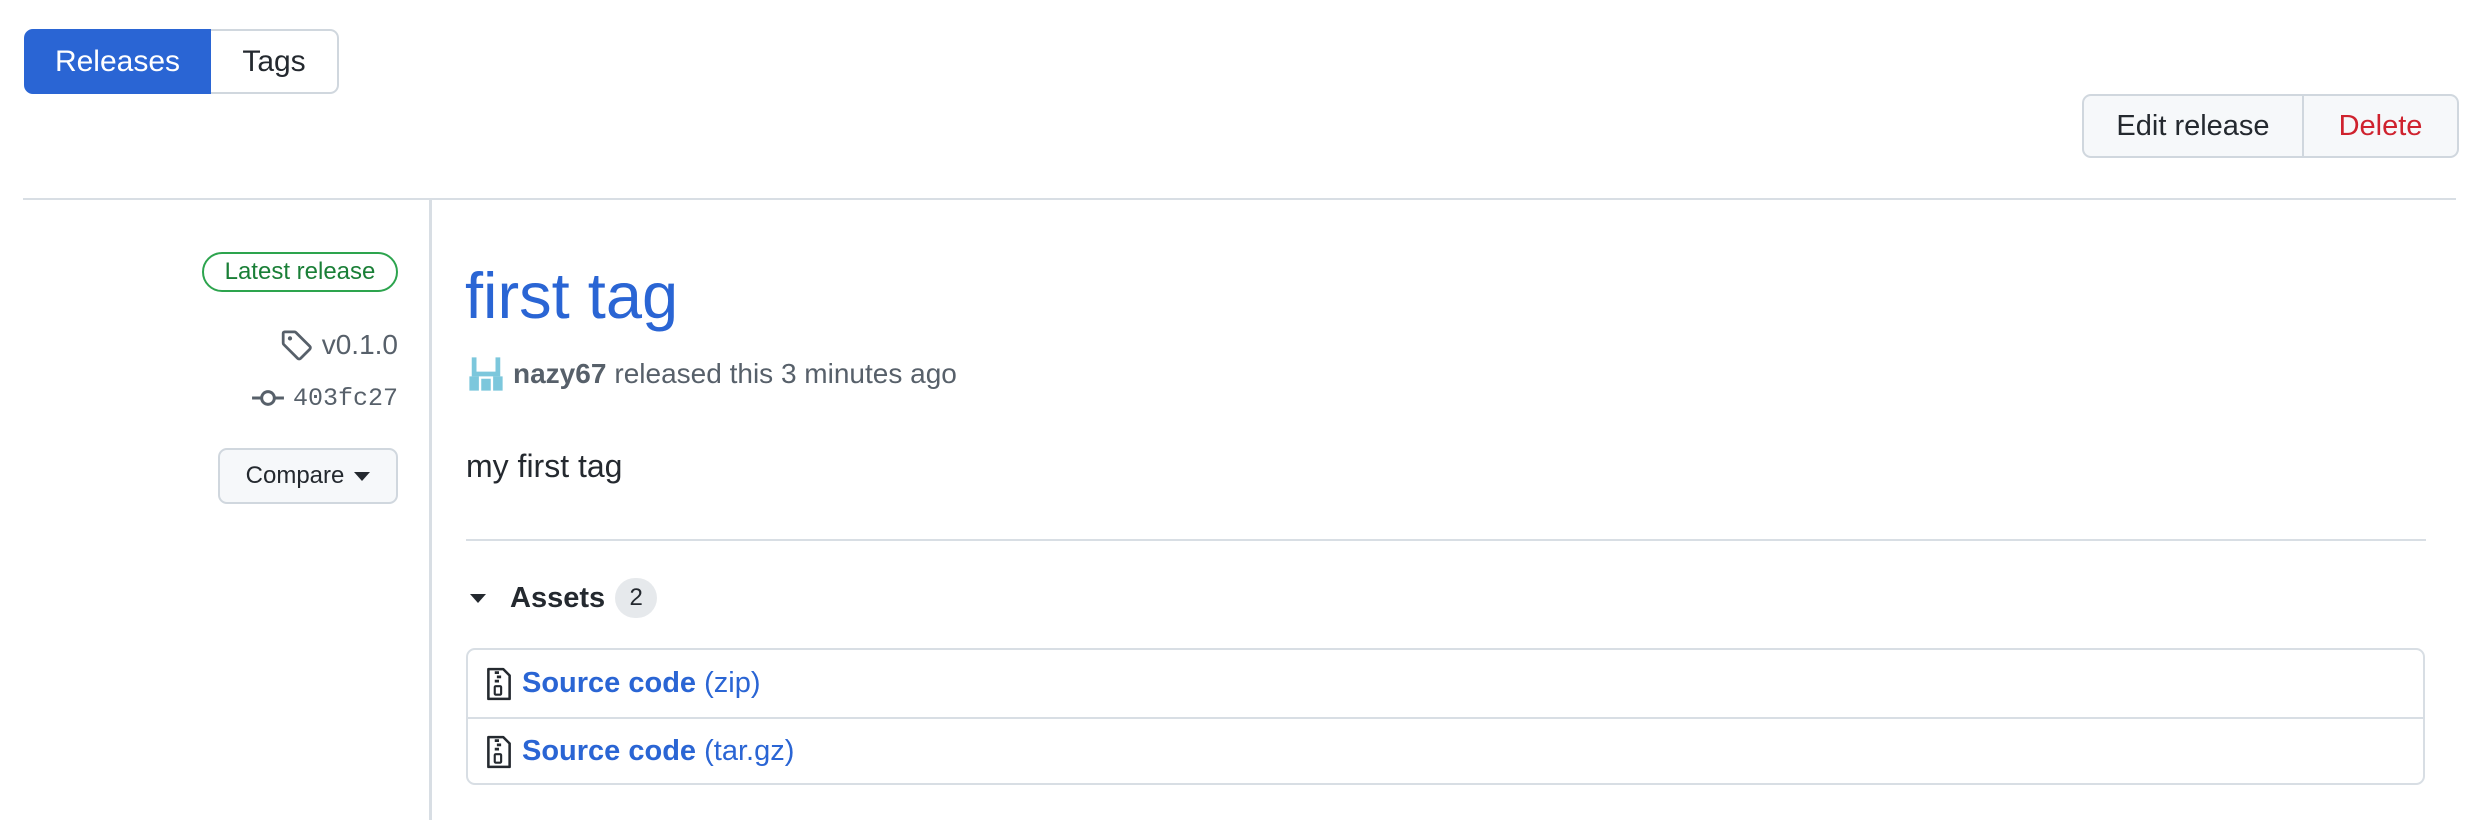  I want to click on commit-link: 403fc27, so click(324, 398).